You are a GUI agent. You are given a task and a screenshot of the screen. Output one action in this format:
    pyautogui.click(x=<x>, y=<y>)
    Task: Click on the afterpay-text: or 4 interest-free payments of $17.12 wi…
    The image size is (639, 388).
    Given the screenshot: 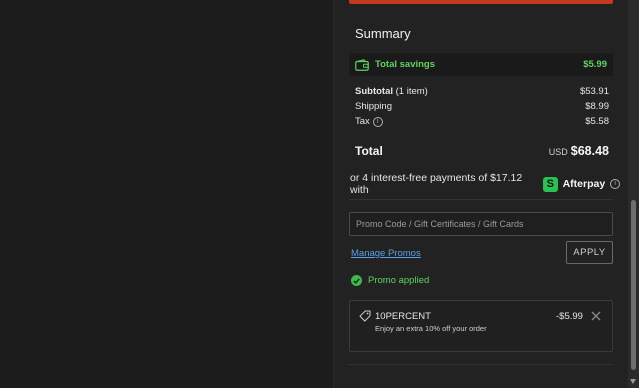 What is the action you would take?
    pyautogui.click(x=436, y=184)
    